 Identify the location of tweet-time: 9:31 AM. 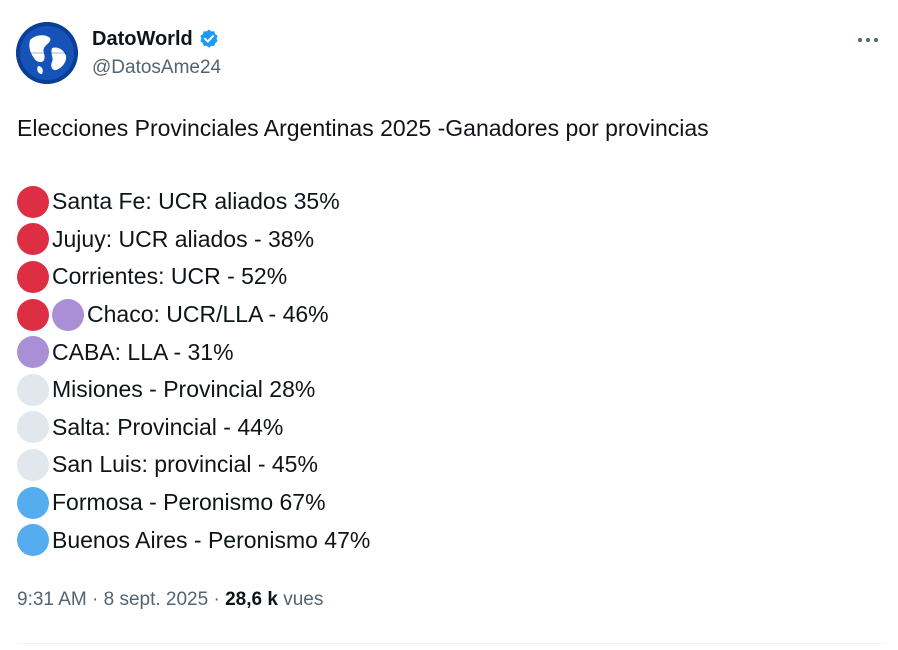
(52, 599).